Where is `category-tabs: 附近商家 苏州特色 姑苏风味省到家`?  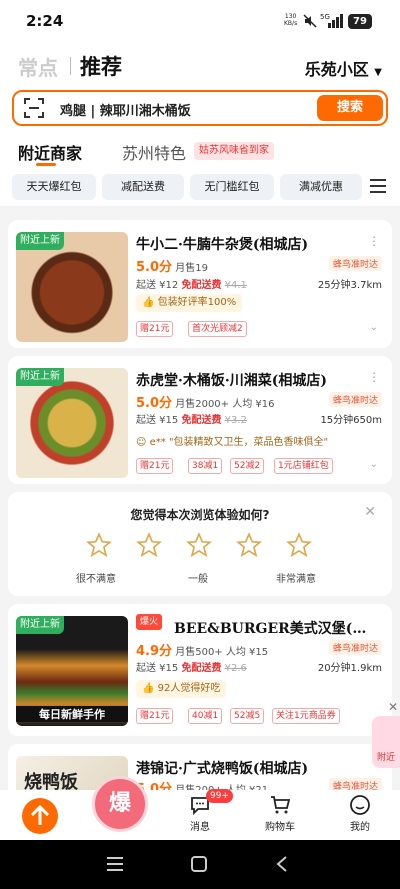 category-tabs: 附近商家 苏州特色 姑苏风味省到家 is located at coordinates (200, 150).